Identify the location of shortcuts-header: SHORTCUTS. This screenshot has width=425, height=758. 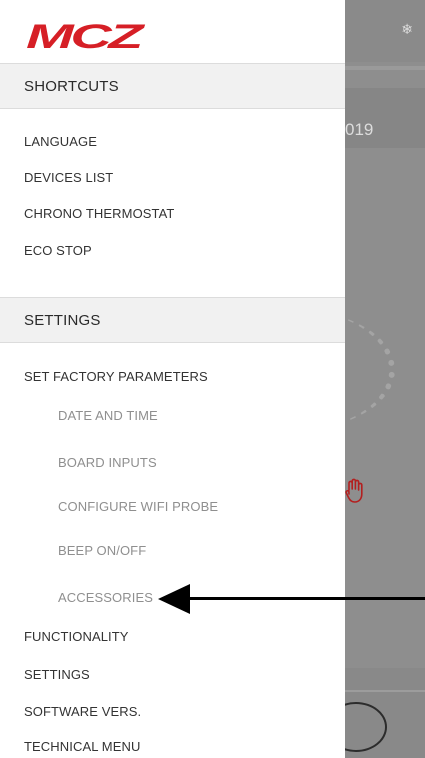
(172, 86).